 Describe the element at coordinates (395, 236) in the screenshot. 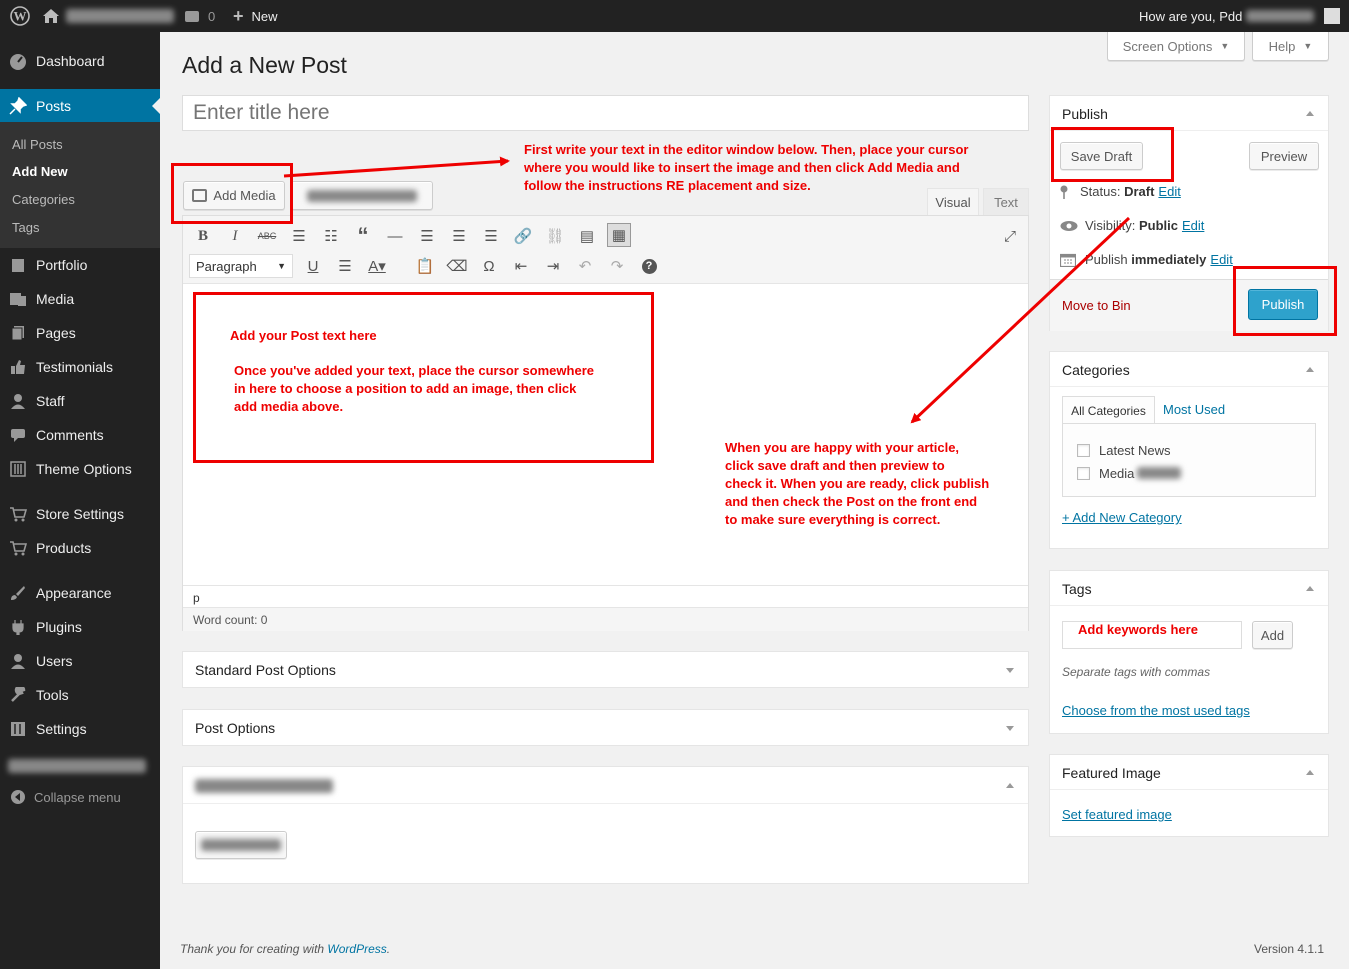

I see `horizontal-rule-icon: —` at that location.